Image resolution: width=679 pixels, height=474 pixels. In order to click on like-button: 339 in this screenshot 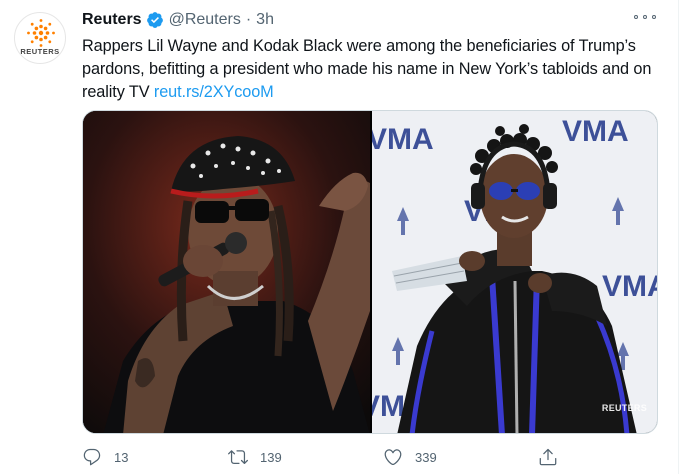, I will do `click(410, 457)`.